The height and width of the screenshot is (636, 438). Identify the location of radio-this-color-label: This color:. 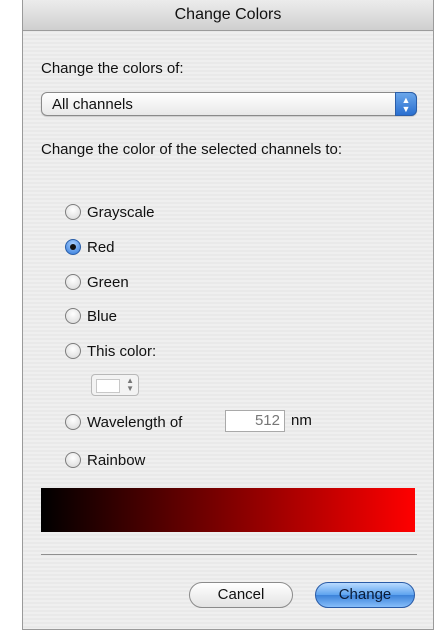
(122, 351).